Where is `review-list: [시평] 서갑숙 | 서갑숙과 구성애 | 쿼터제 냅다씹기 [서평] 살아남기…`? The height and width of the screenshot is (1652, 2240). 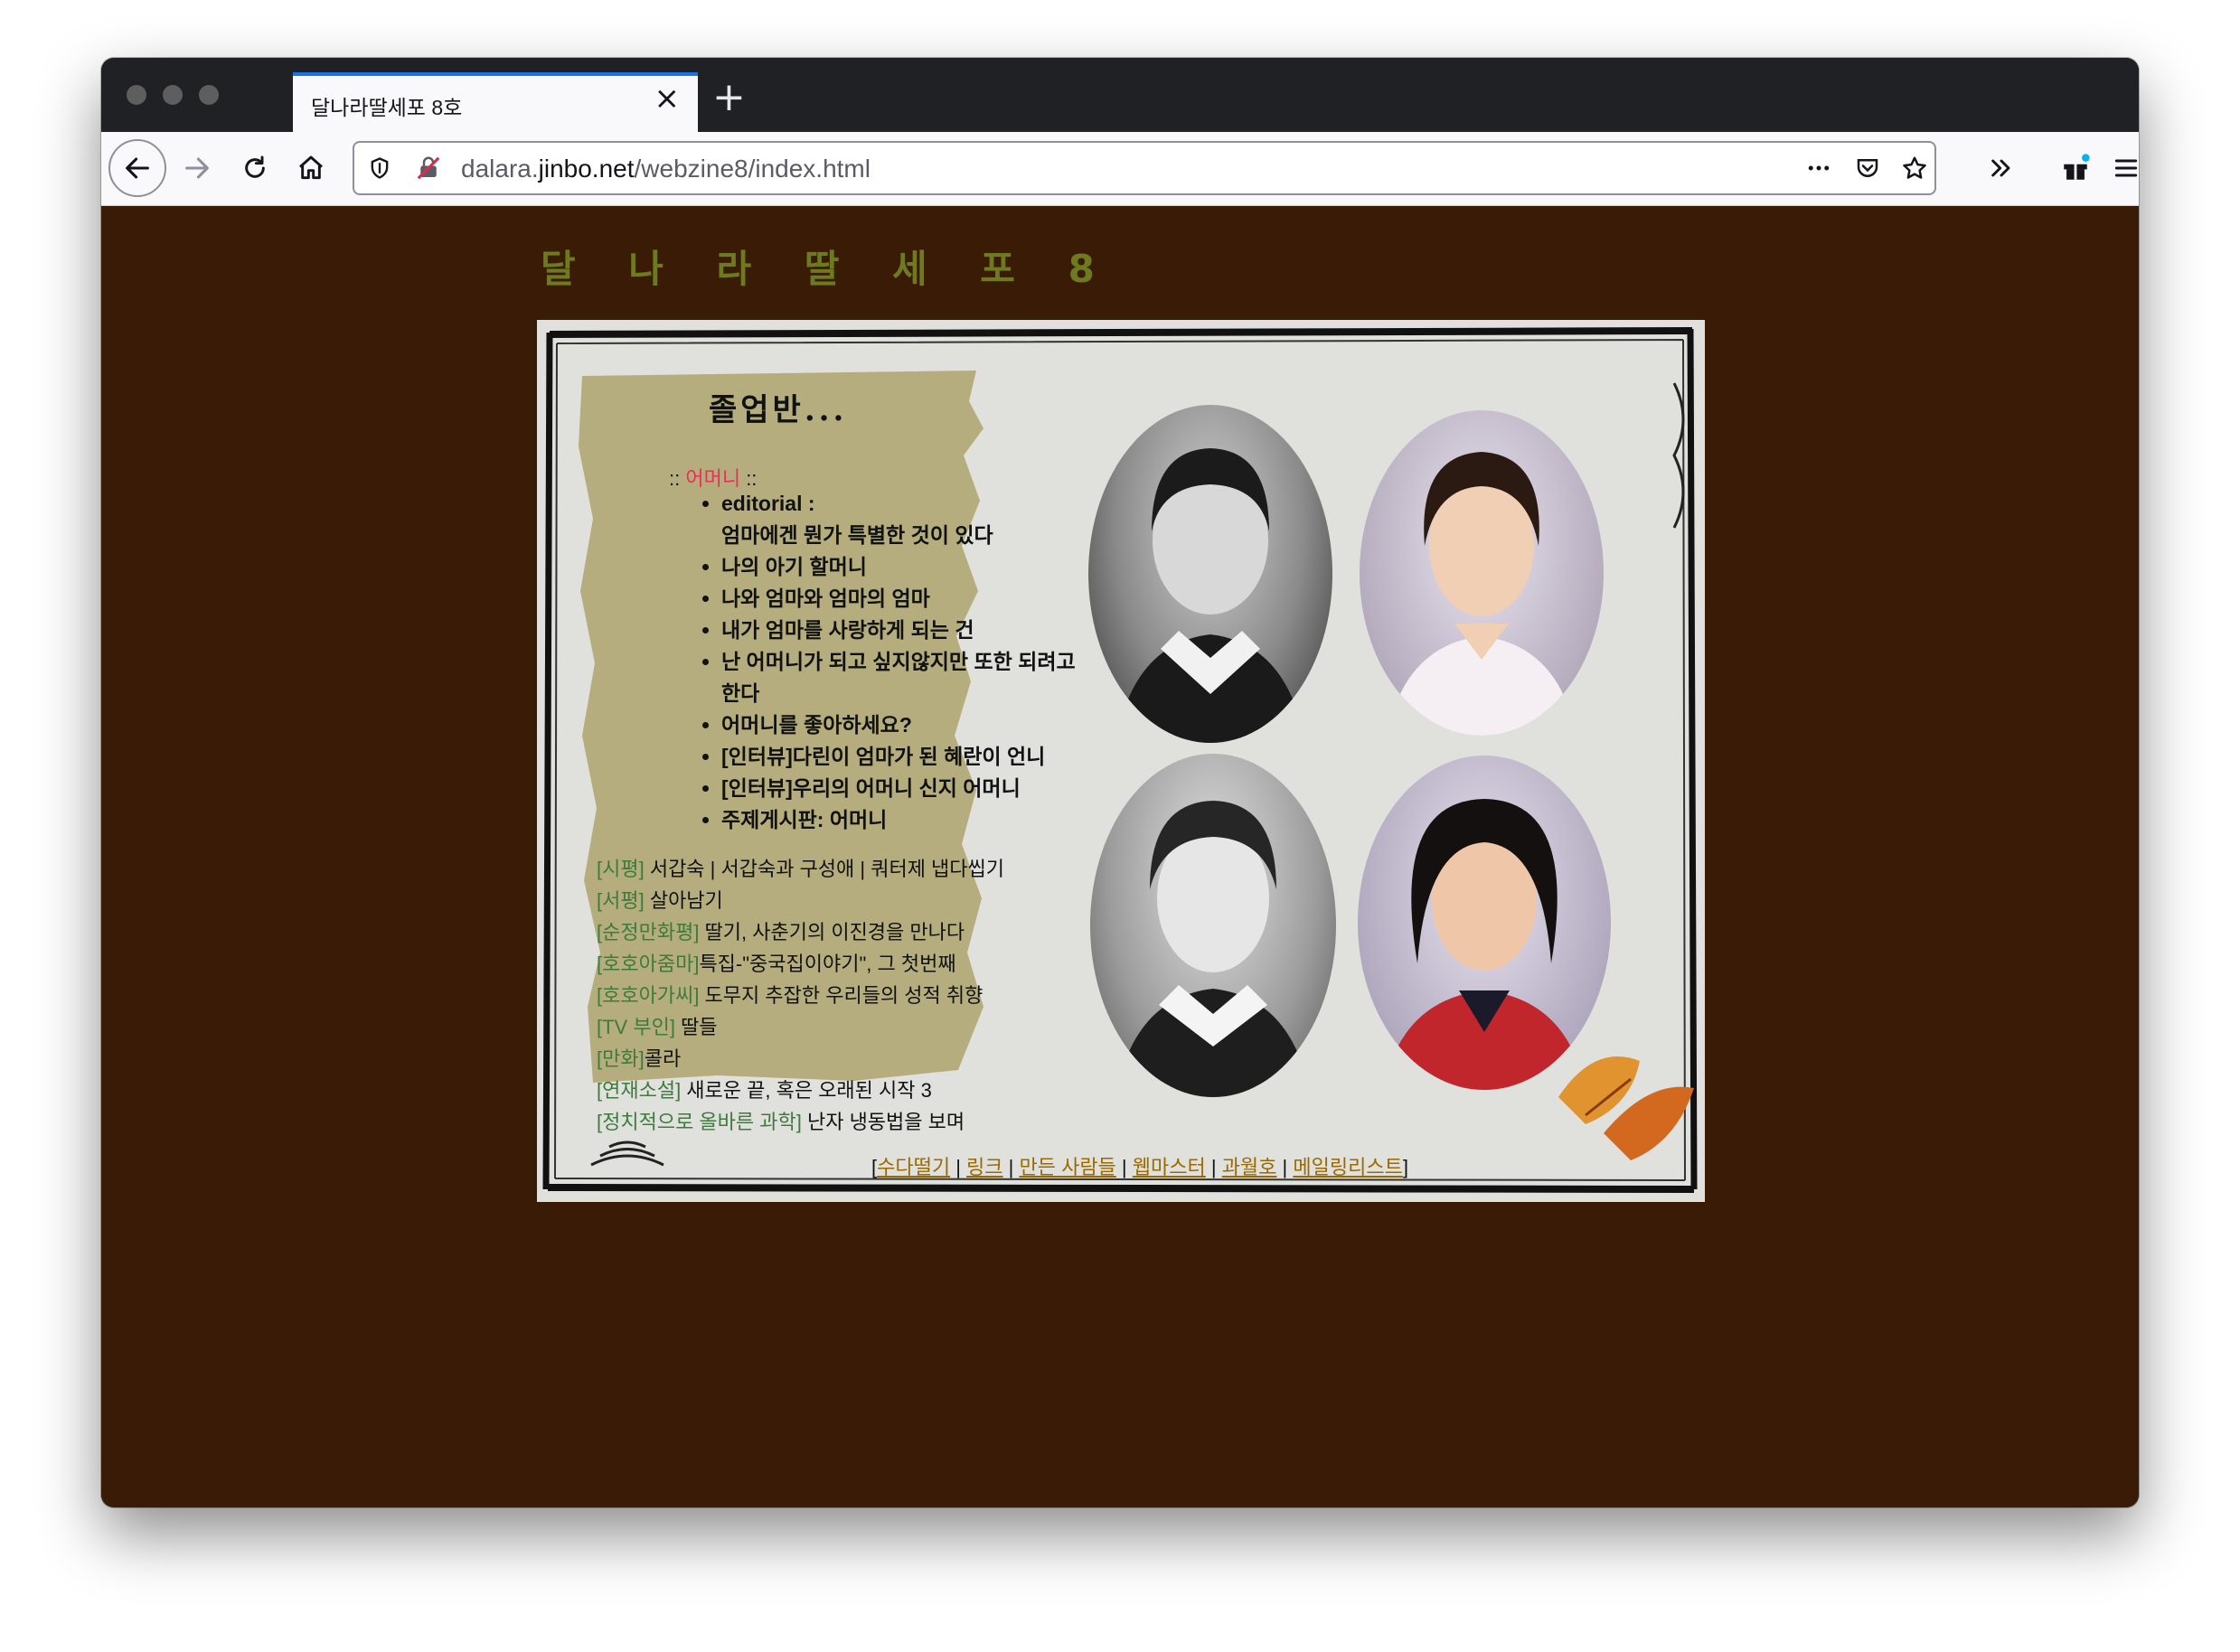 review-list: [시평] 서갑숙 | 서갑숙과 구성애 | 쿼터제 냅다씹기 [서평] 살아남기… is located at coordinates (800, 995).